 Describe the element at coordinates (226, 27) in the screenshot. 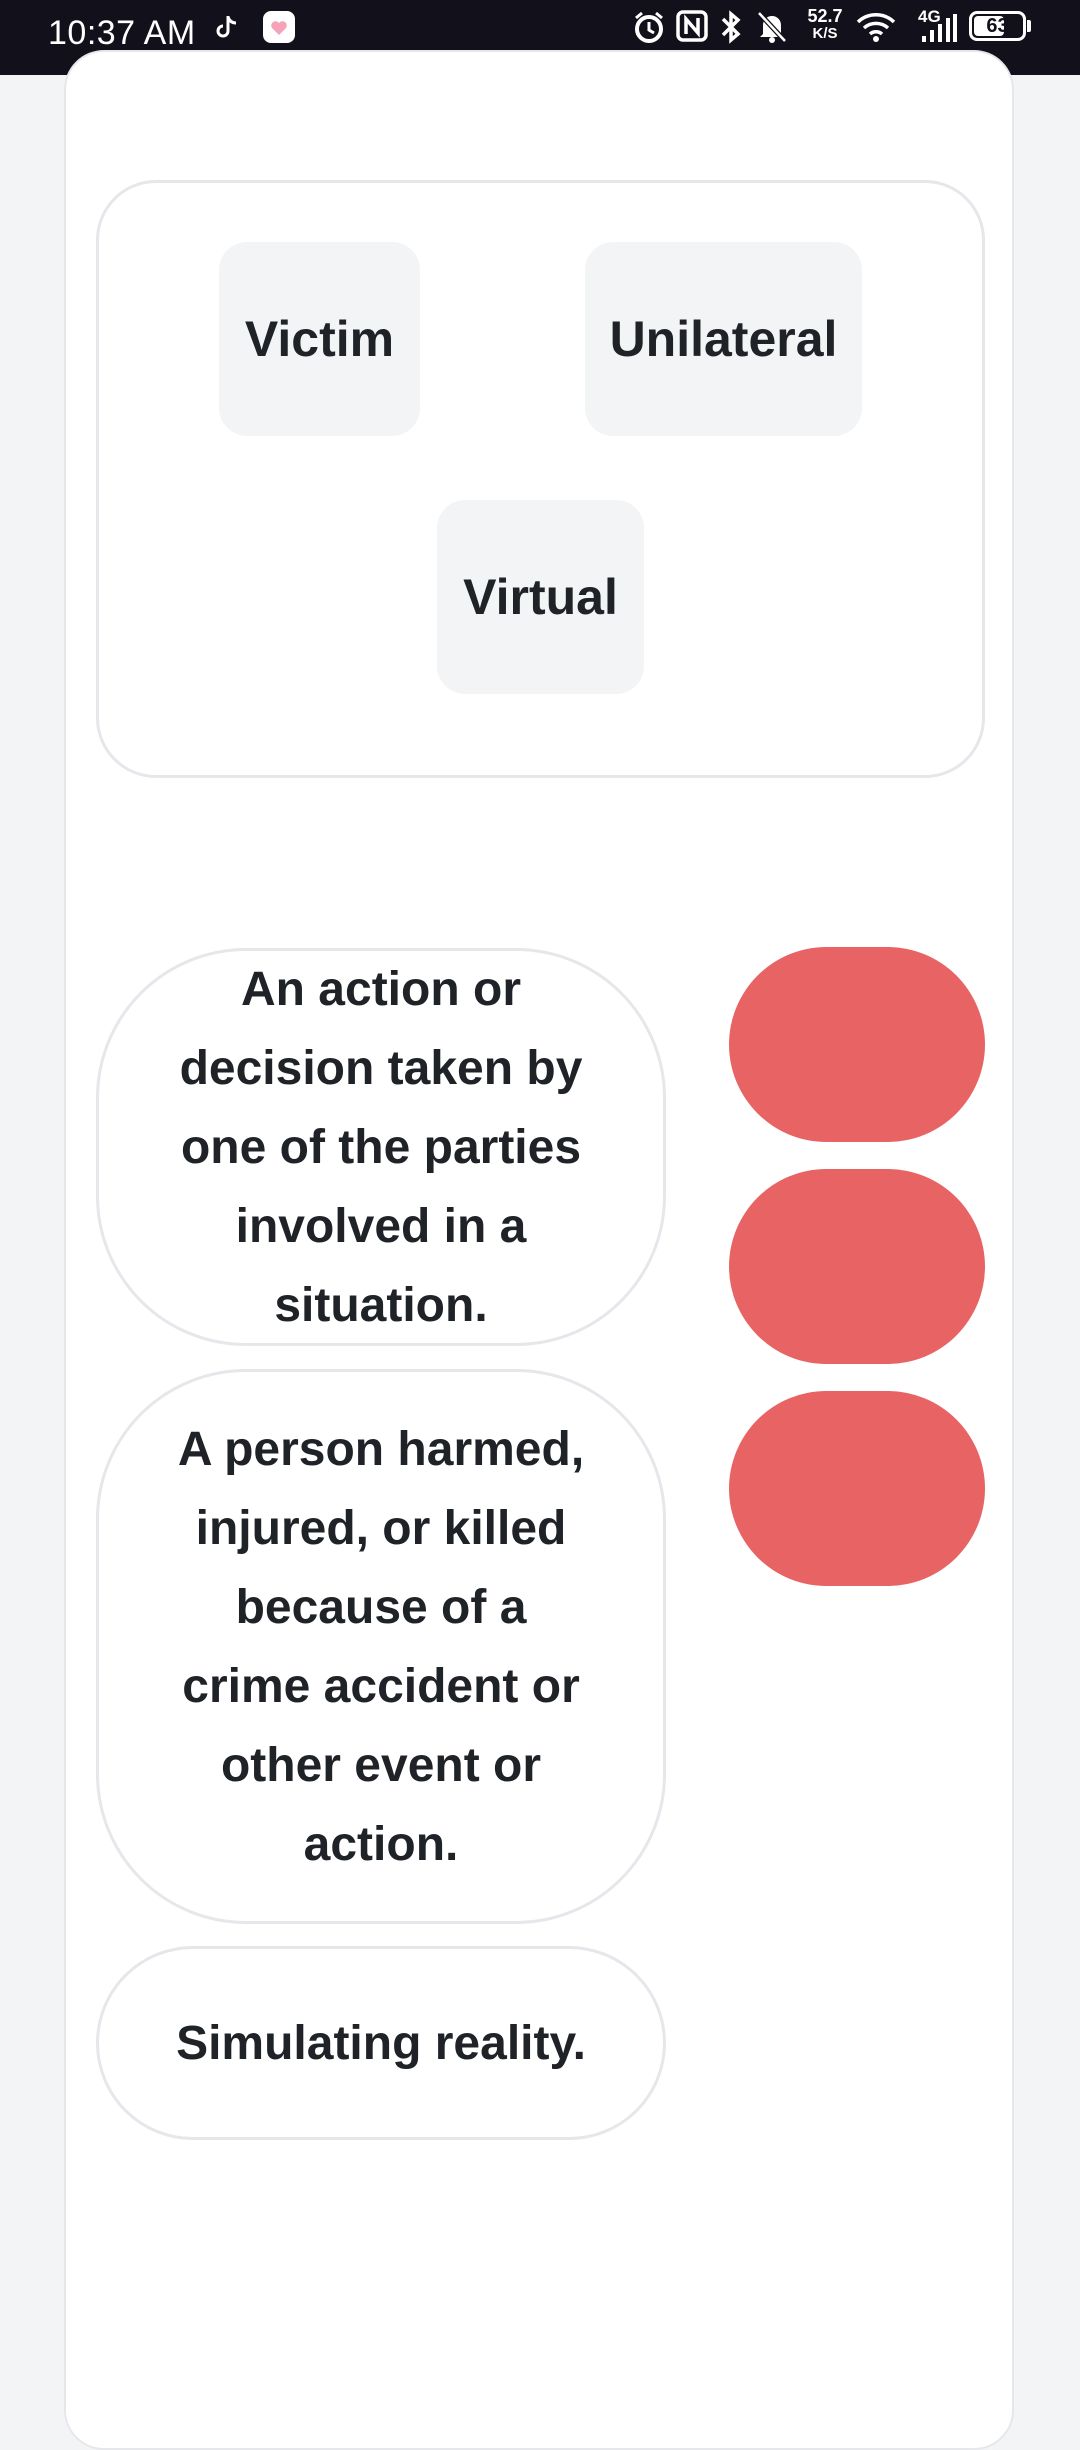

I see `tiktok-icon` at that location.